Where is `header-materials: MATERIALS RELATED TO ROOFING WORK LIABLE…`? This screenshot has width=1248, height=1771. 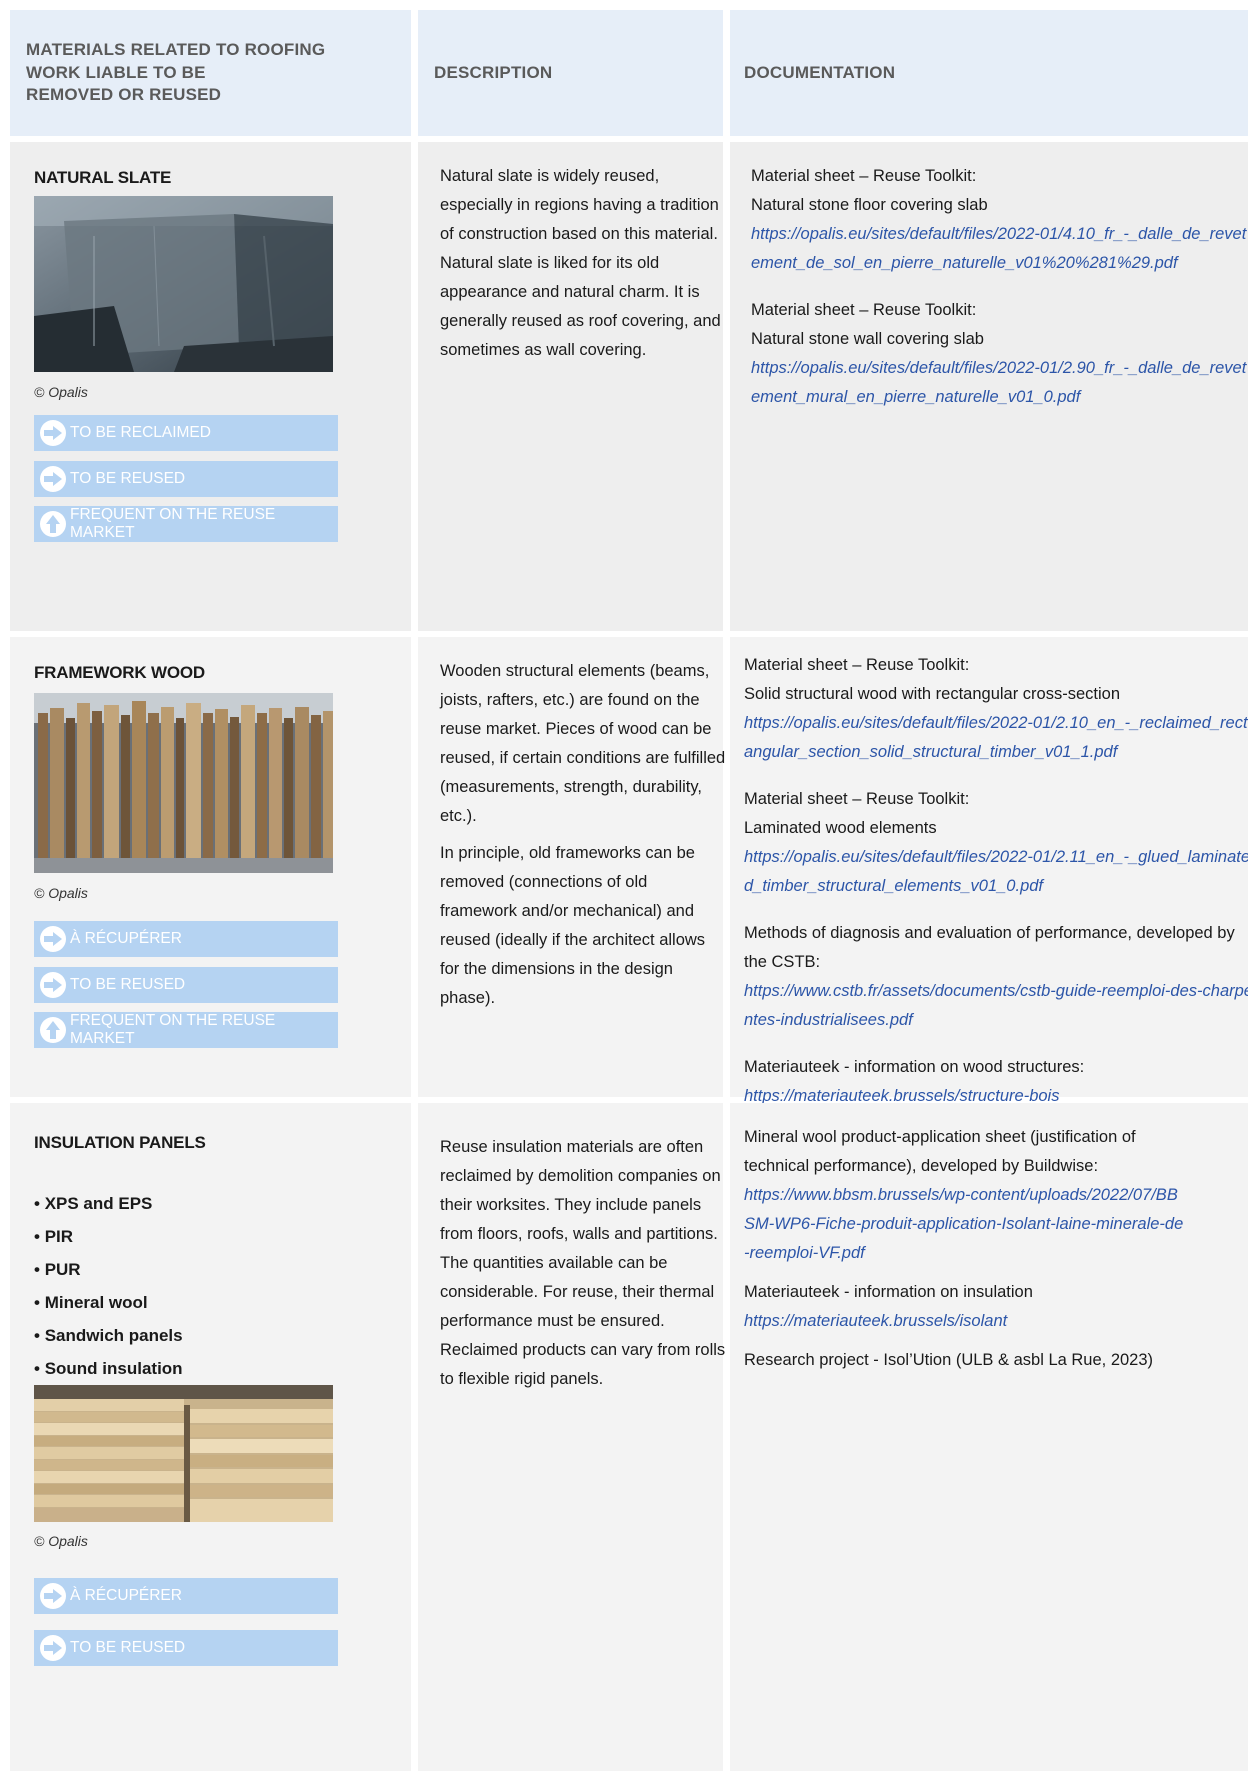
header-materials: MATERIALS RELATED TO ROOFING WORK LIABLE… is located at coordinates (210, 73).